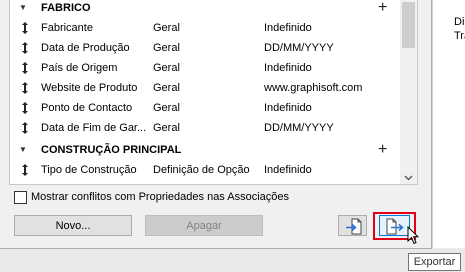  Describe the element at coordinates (408, 25) in the screenshot. I see `scrollbar-thumb` at that location.